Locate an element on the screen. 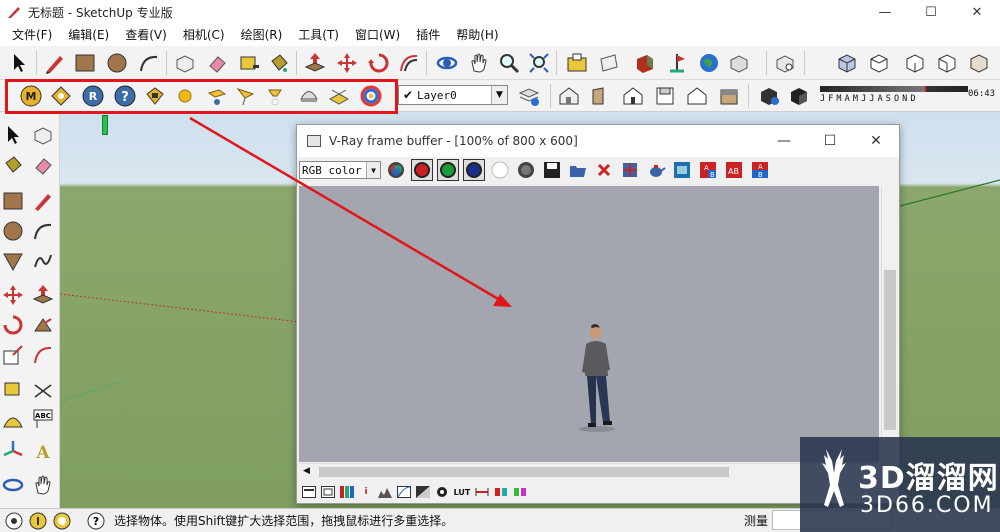 This screenshot has height=532, width=1000. watermark-en: 3D66.COM is located at coordinates (927, 505).